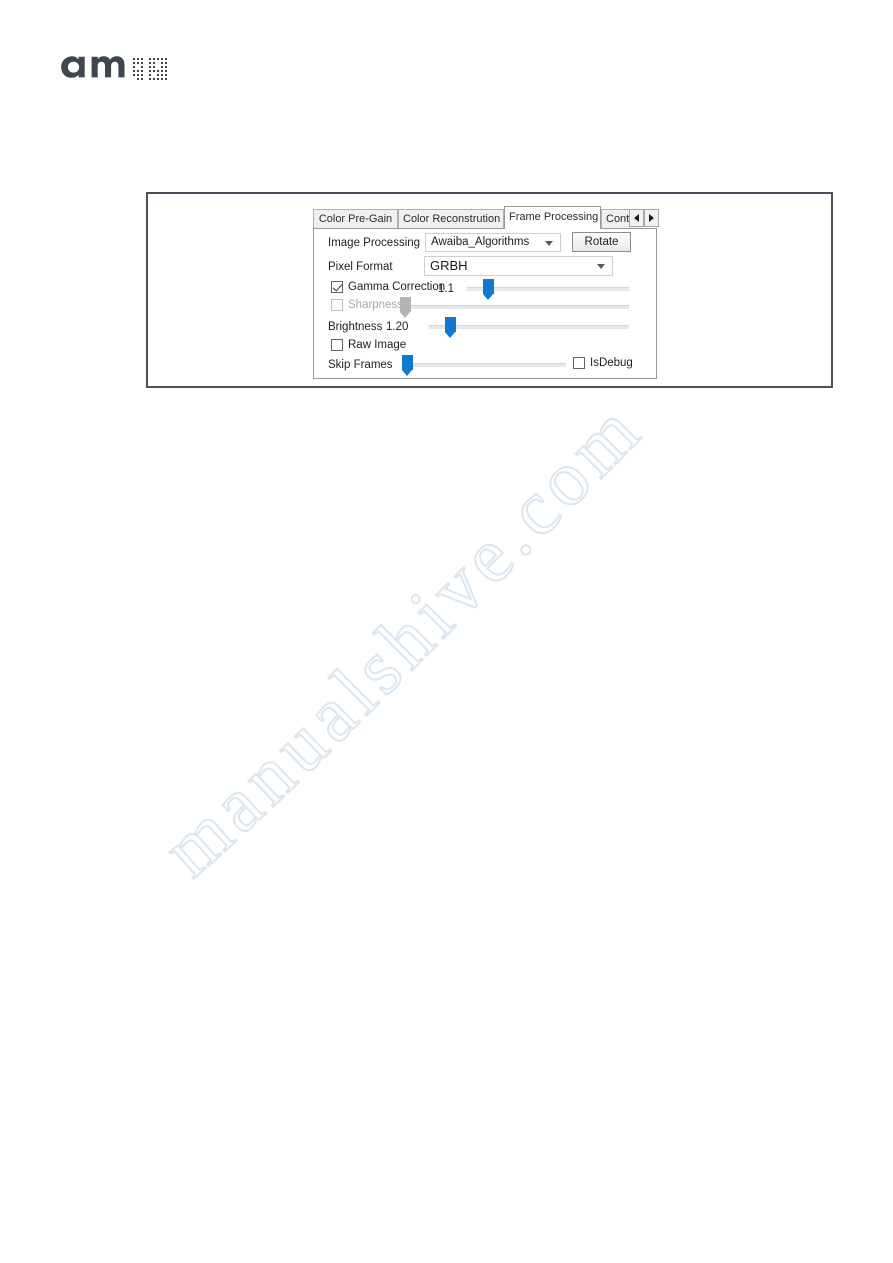  Describe the element at coordinates (337, 287) in the screenshot. I see `checkmark-icon` at that location.